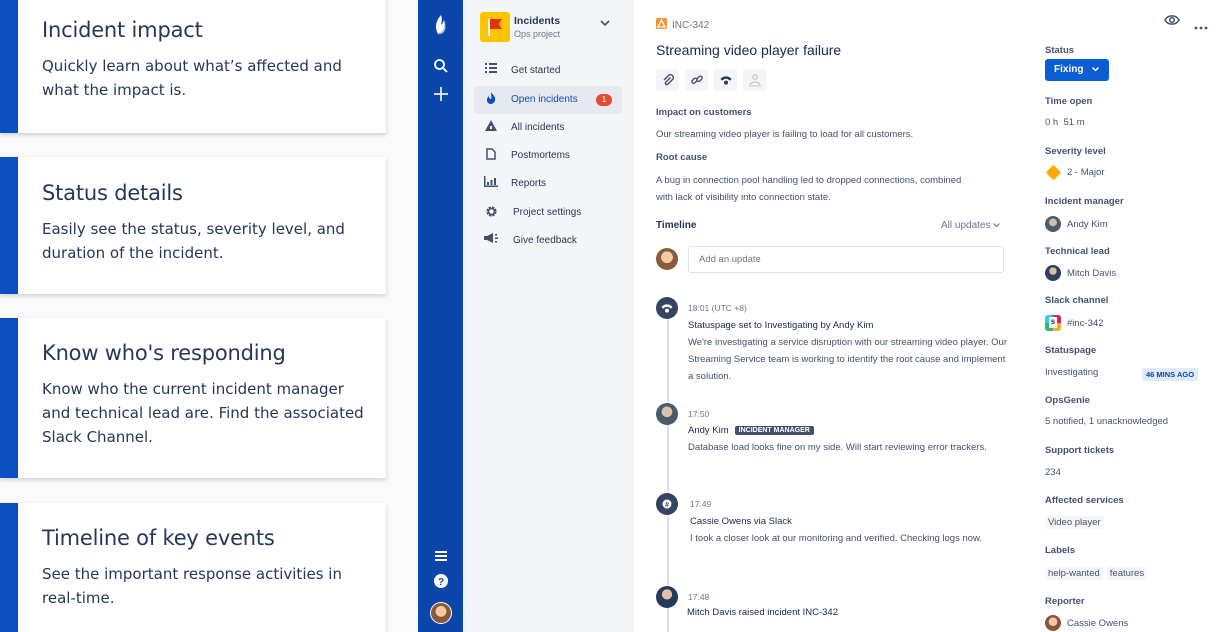 Image resolution: width=1228 pixels, height=632 pixels. What do you see at coordinates (725, 80) in the screenshot?
I see `statuspage-icon` at bounding box center [725, 80].